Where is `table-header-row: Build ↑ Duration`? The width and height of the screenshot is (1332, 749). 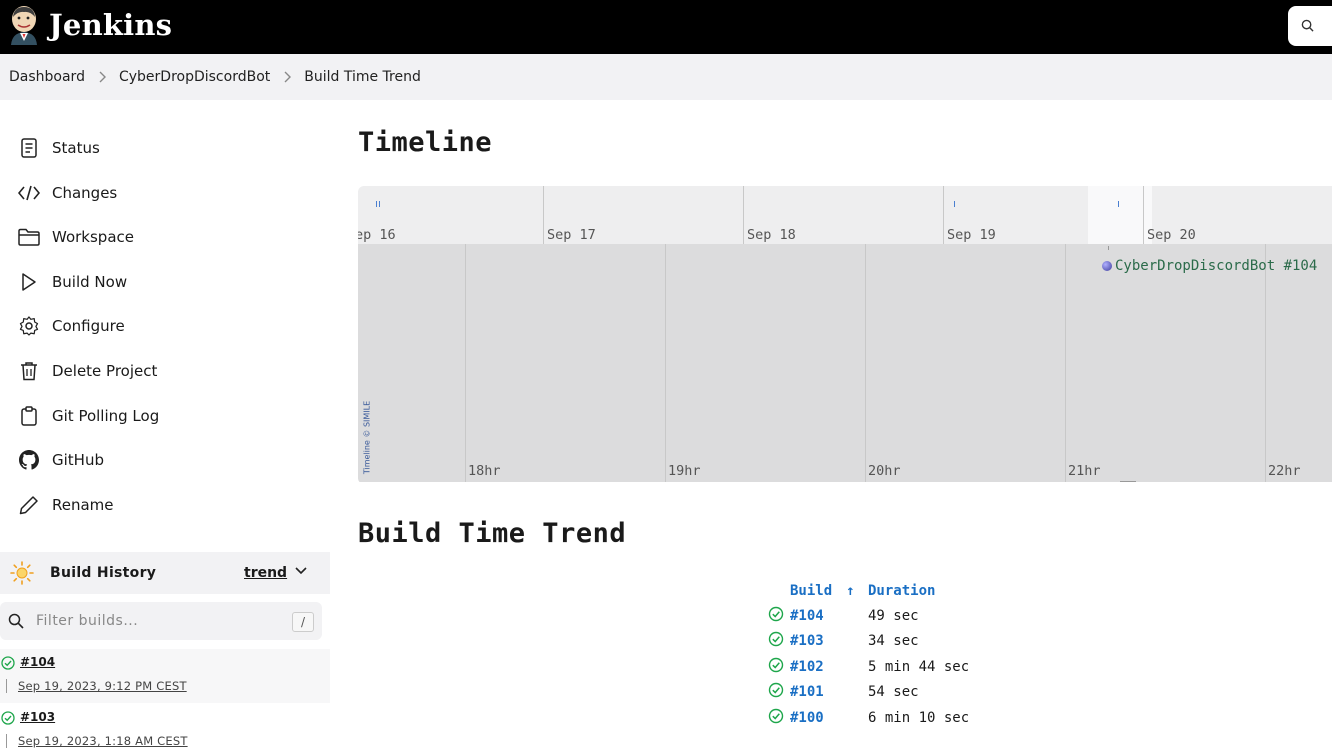 table-header-row: Build ↑ Duration is located at coordinates (868, 591).